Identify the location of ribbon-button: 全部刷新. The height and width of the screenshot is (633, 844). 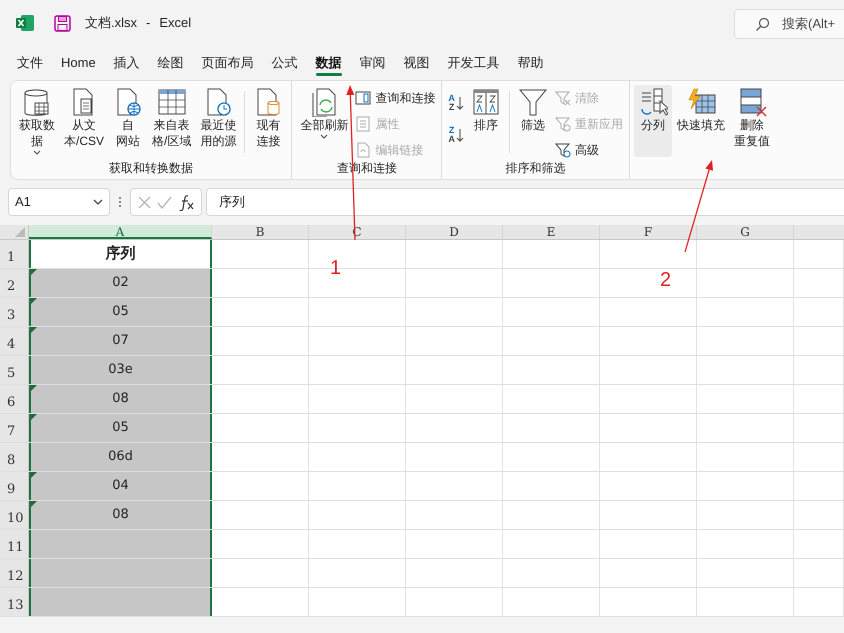
(324, 121).